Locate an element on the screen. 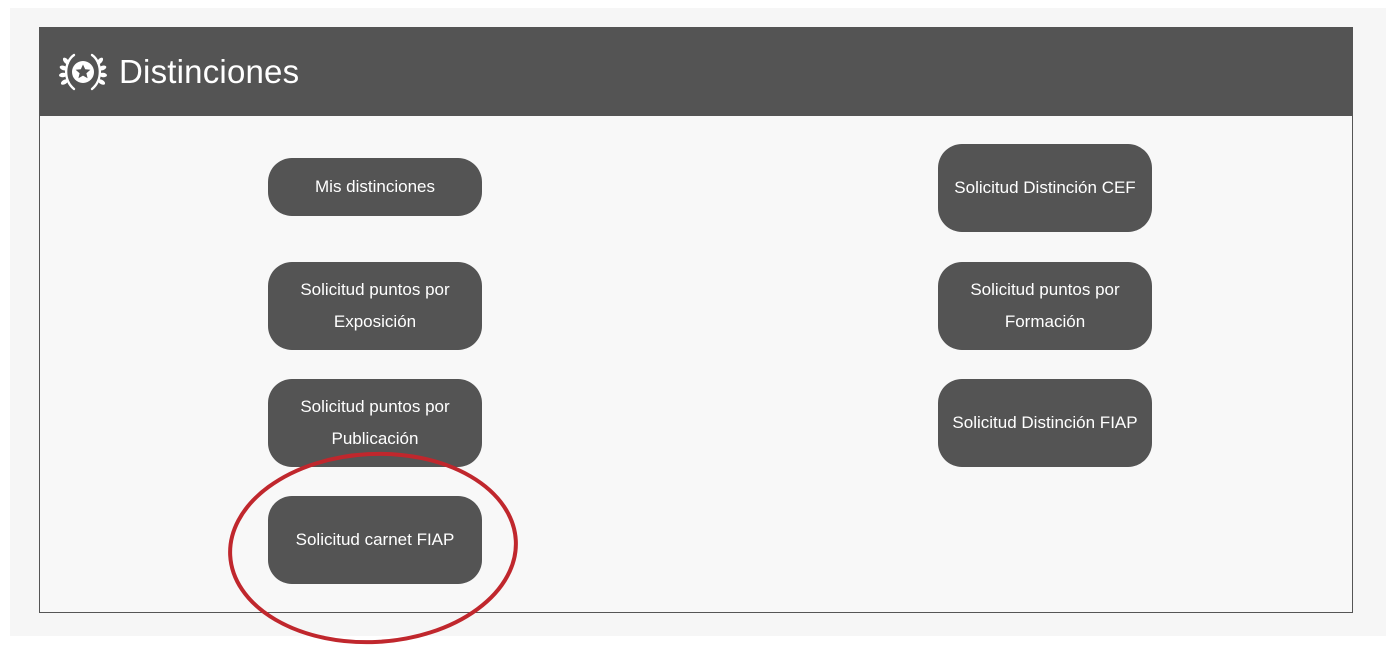 The width and height of the screenshot is (1396, 646). solicitud-puntos-formacion-button: Solicitud puntos por Formación is located at coordinates (1045, 306).